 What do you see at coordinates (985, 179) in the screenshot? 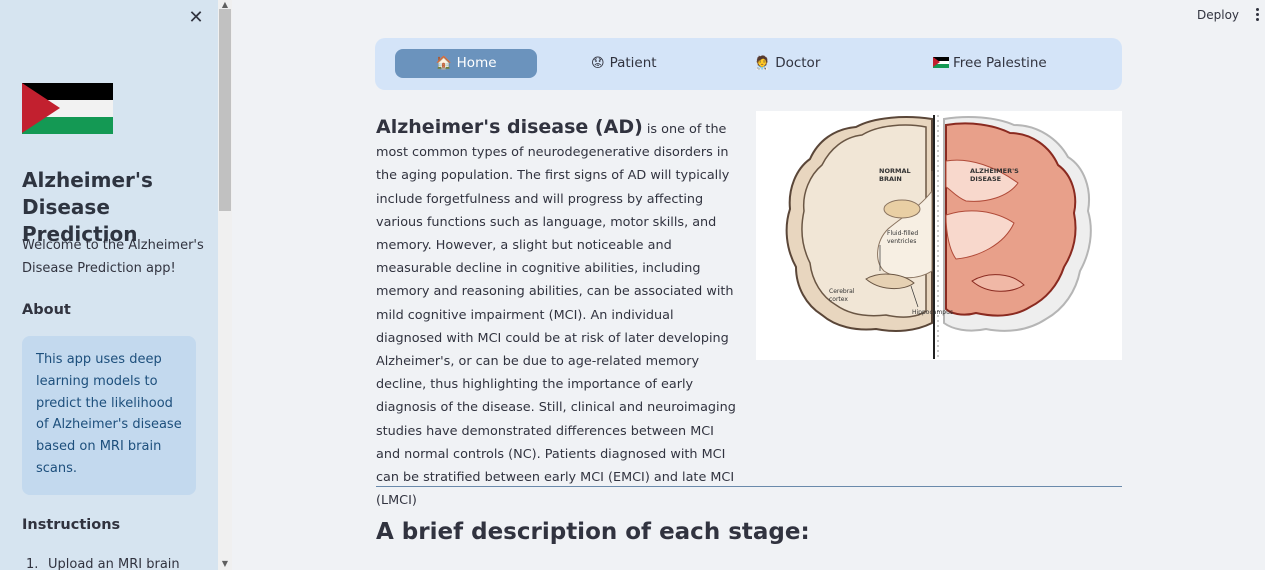
I see `label-disease: DISEASE` at bounding box center [985, 179].